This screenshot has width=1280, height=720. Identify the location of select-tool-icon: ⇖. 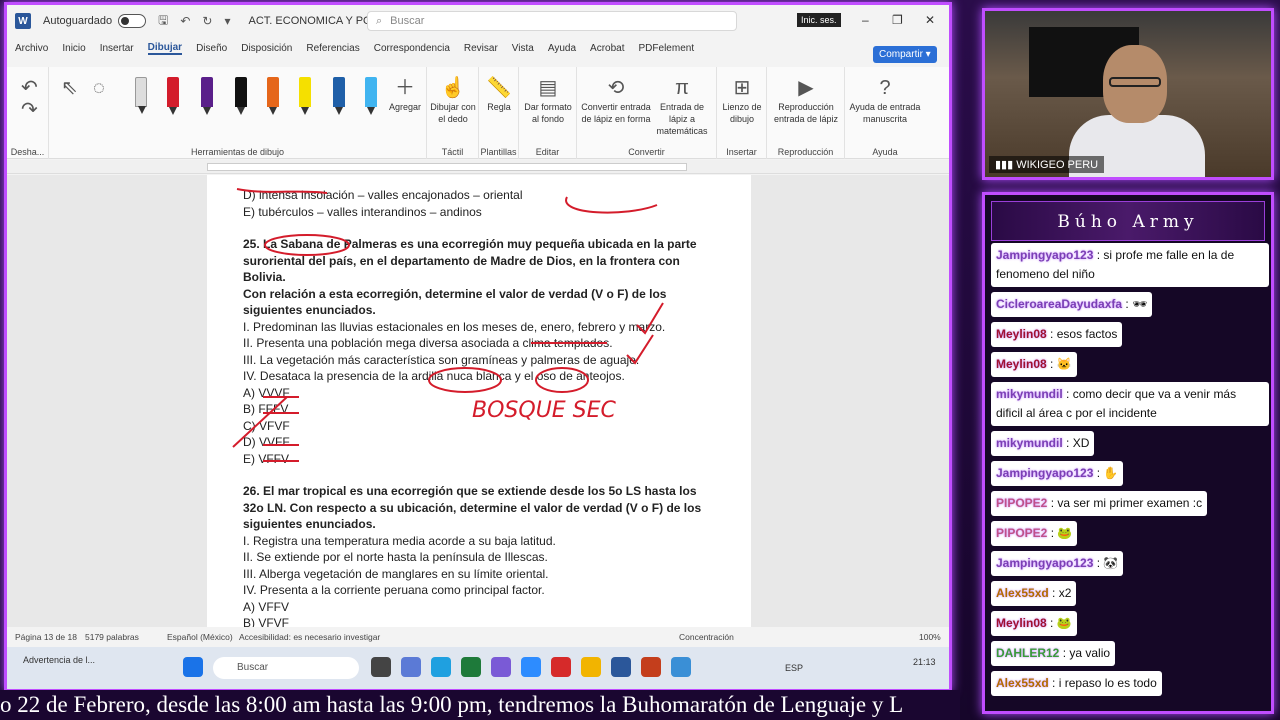
(69, 88).